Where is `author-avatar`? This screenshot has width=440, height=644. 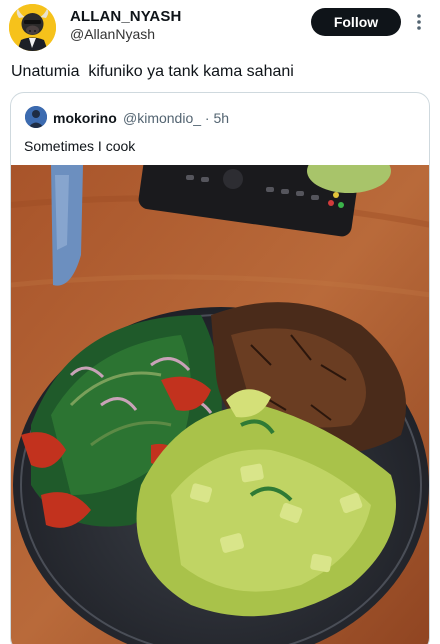
author-avatar is located at coordinates (32, 27).